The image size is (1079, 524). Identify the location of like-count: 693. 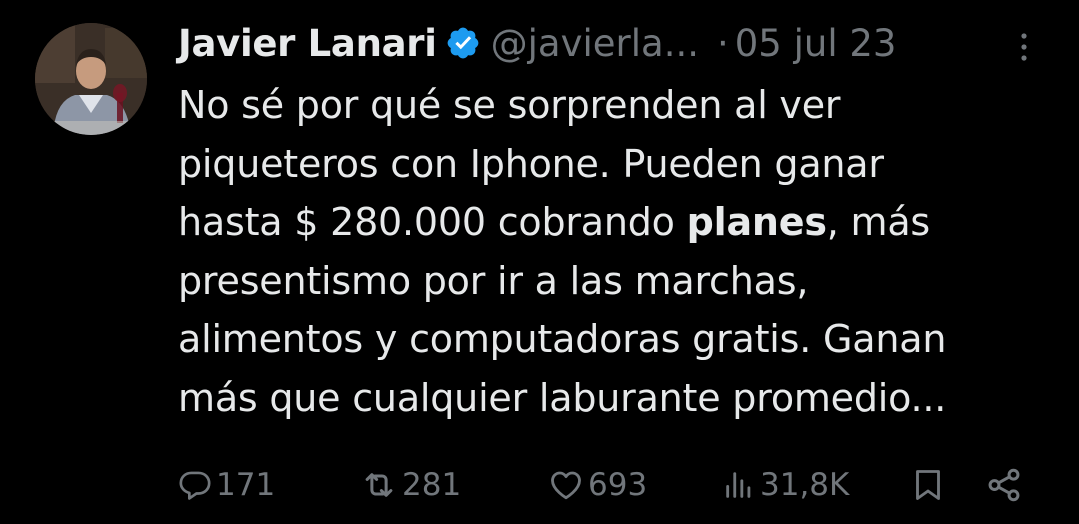
(618, 485).